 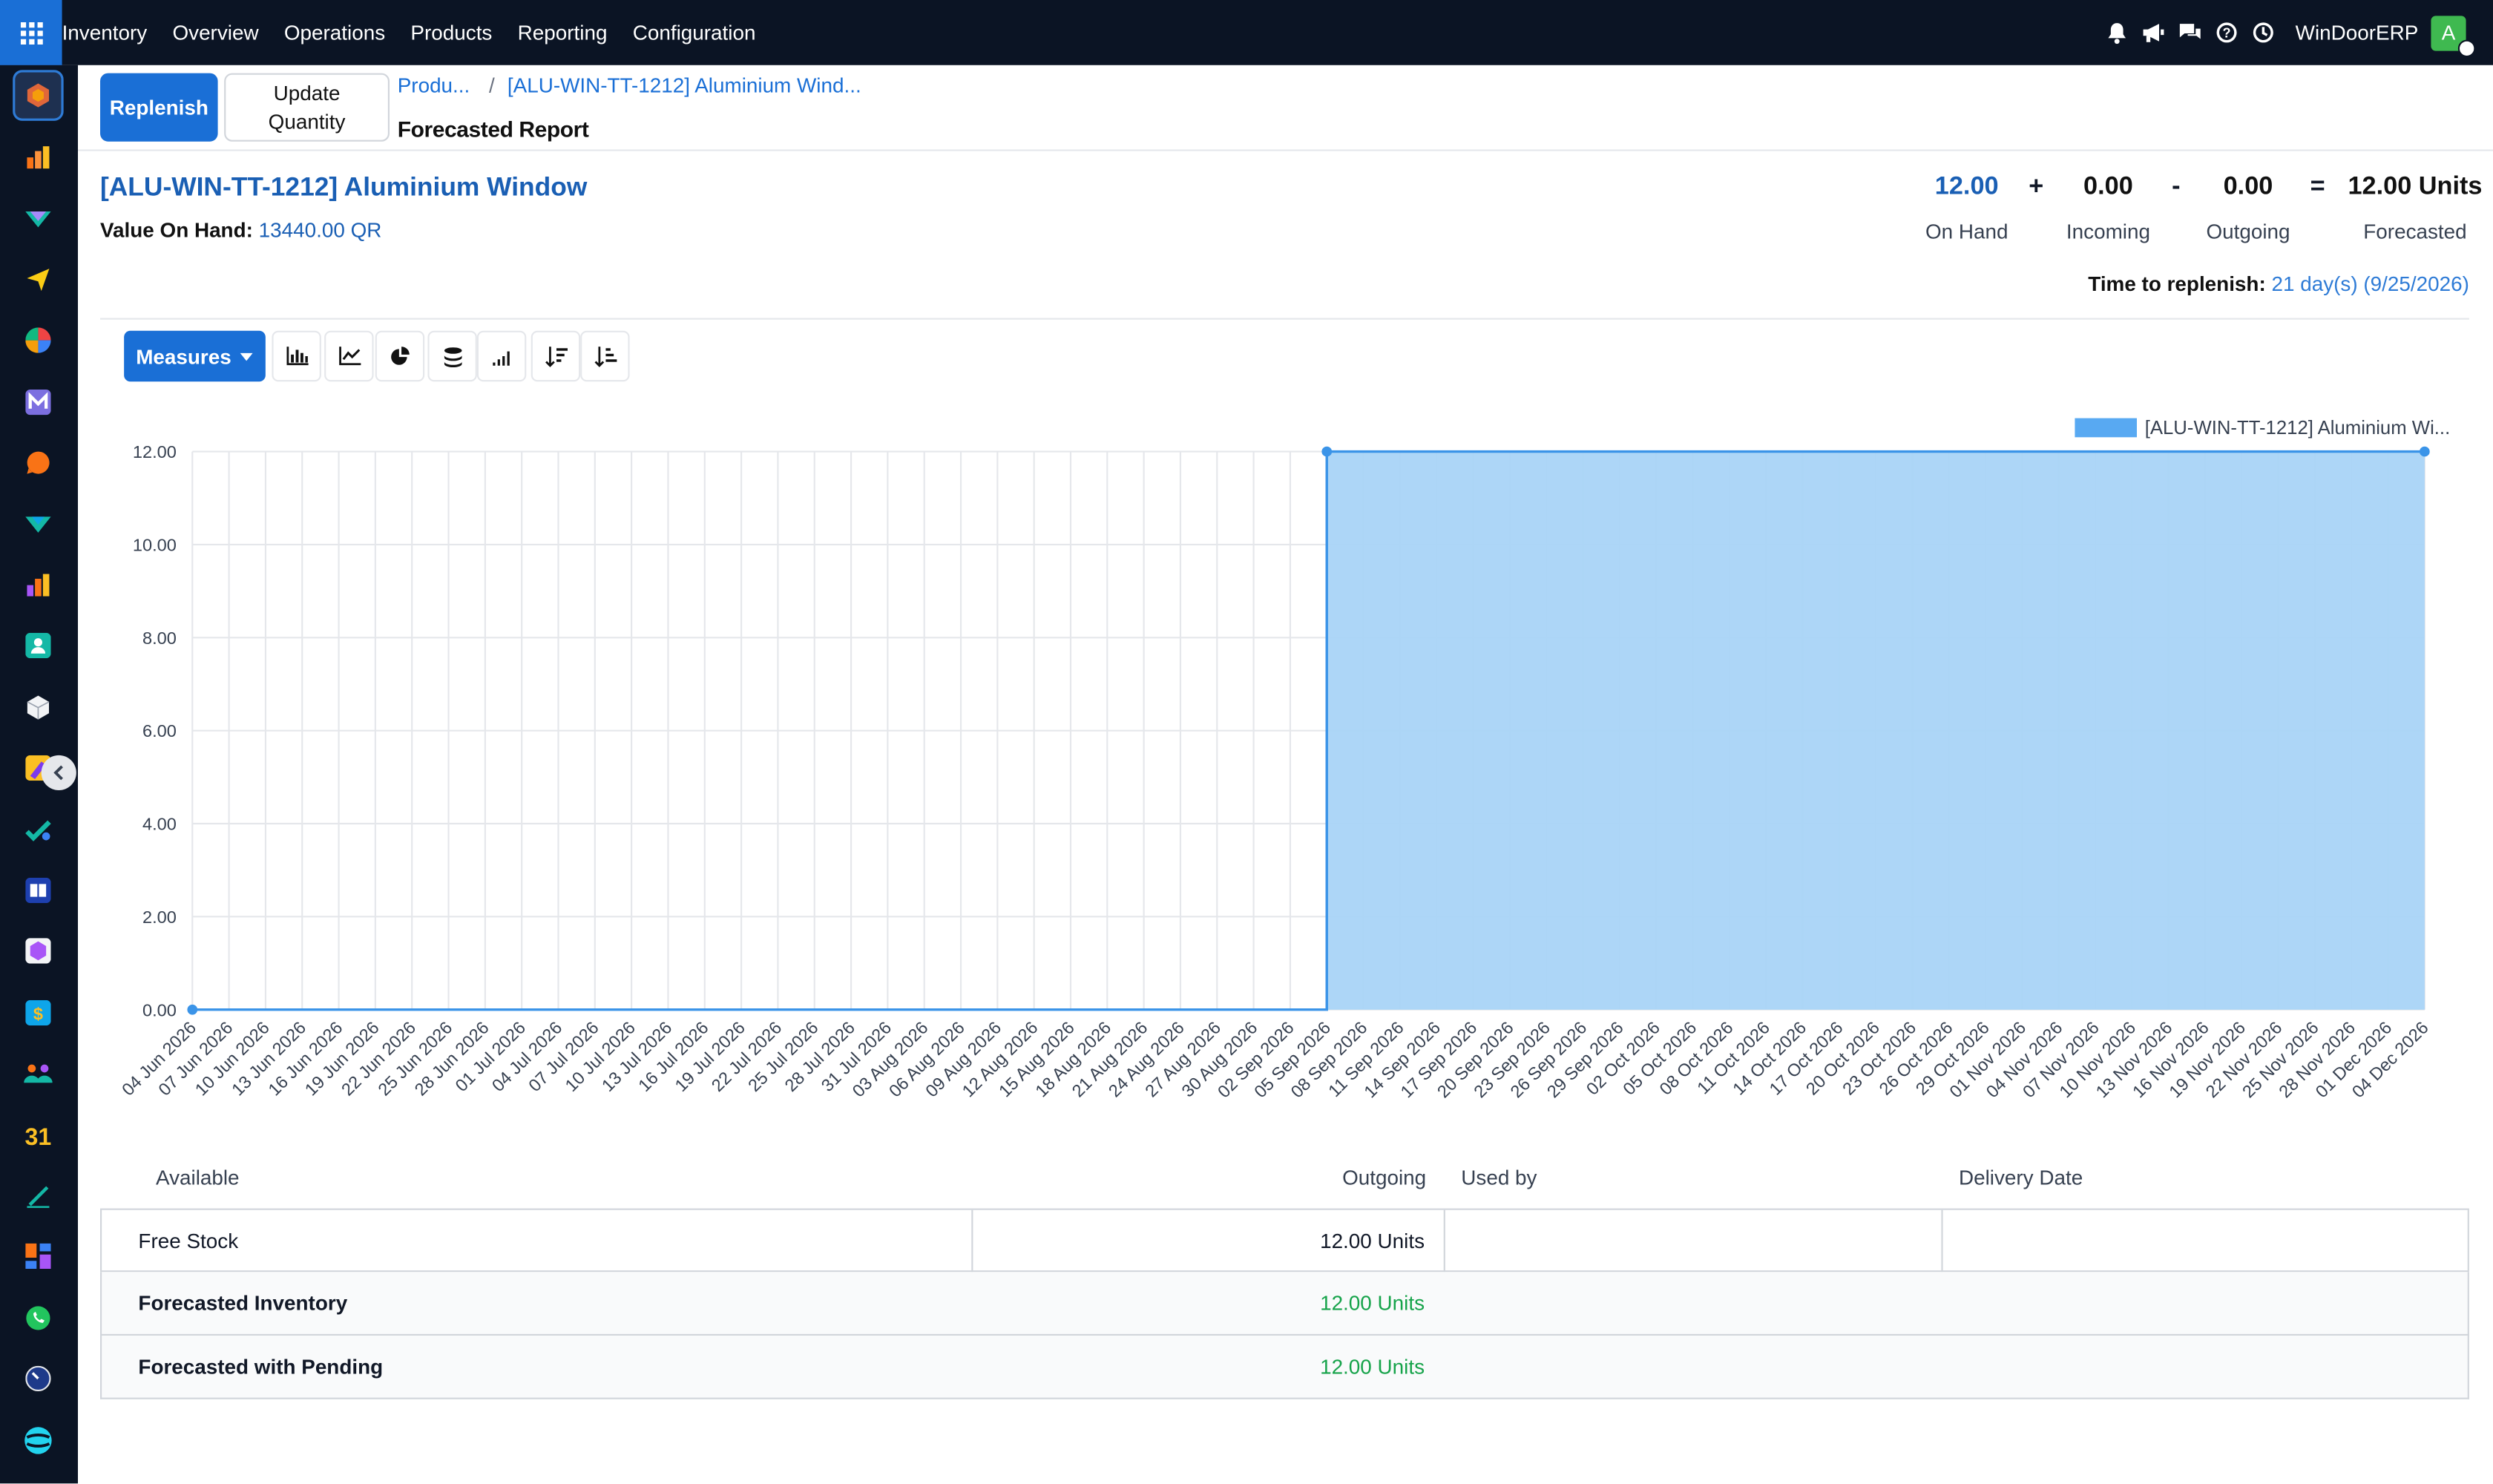 I want to click on calendar-app-icon: 31, so click(x=38, y=1135).